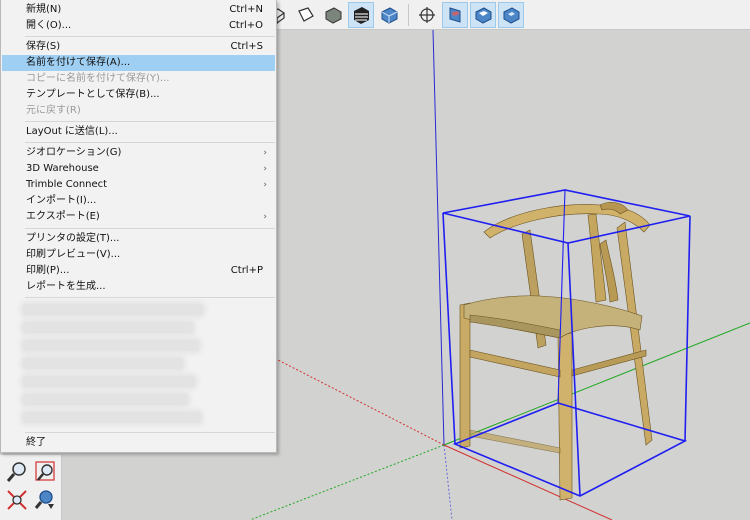 This screenshot has width=750, height=520. I want to click on menu-item-3d-warehouse: 3D Warehouse ›, so click(138, 169).